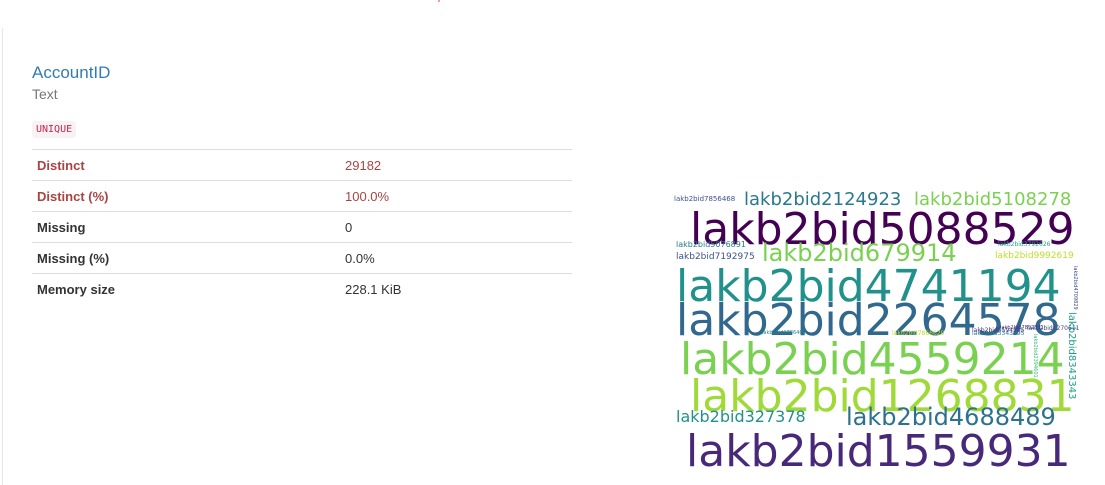  I want to click on word-cloud-term: lakb2bid6594595, so click(998, 330).